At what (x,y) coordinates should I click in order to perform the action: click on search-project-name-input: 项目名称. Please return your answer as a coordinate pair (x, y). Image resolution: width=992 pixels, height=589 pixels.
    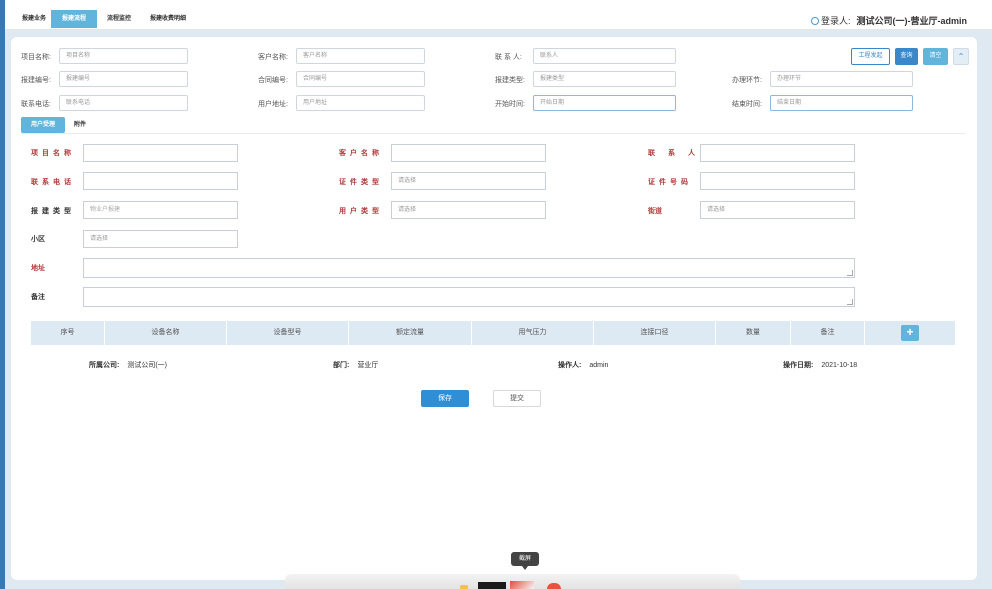
    Looking at the image, I should click on (123, 56).